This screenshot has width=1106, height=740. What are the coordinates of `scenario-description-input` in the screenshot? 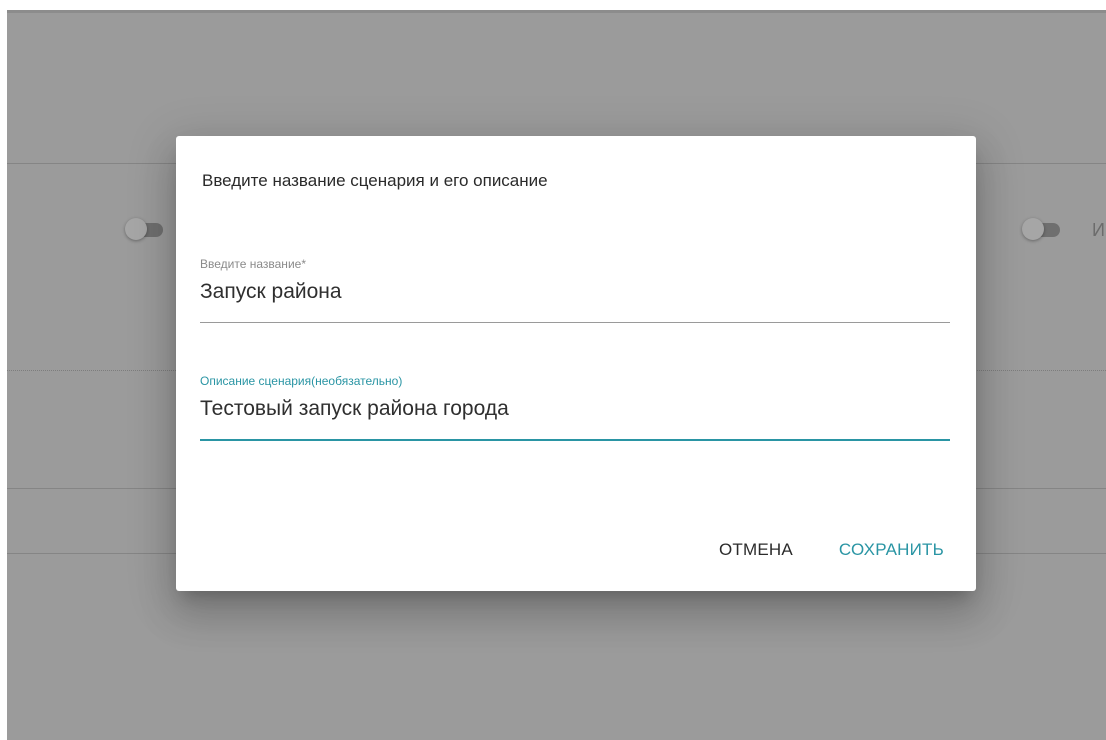 It's located at (575, 409).